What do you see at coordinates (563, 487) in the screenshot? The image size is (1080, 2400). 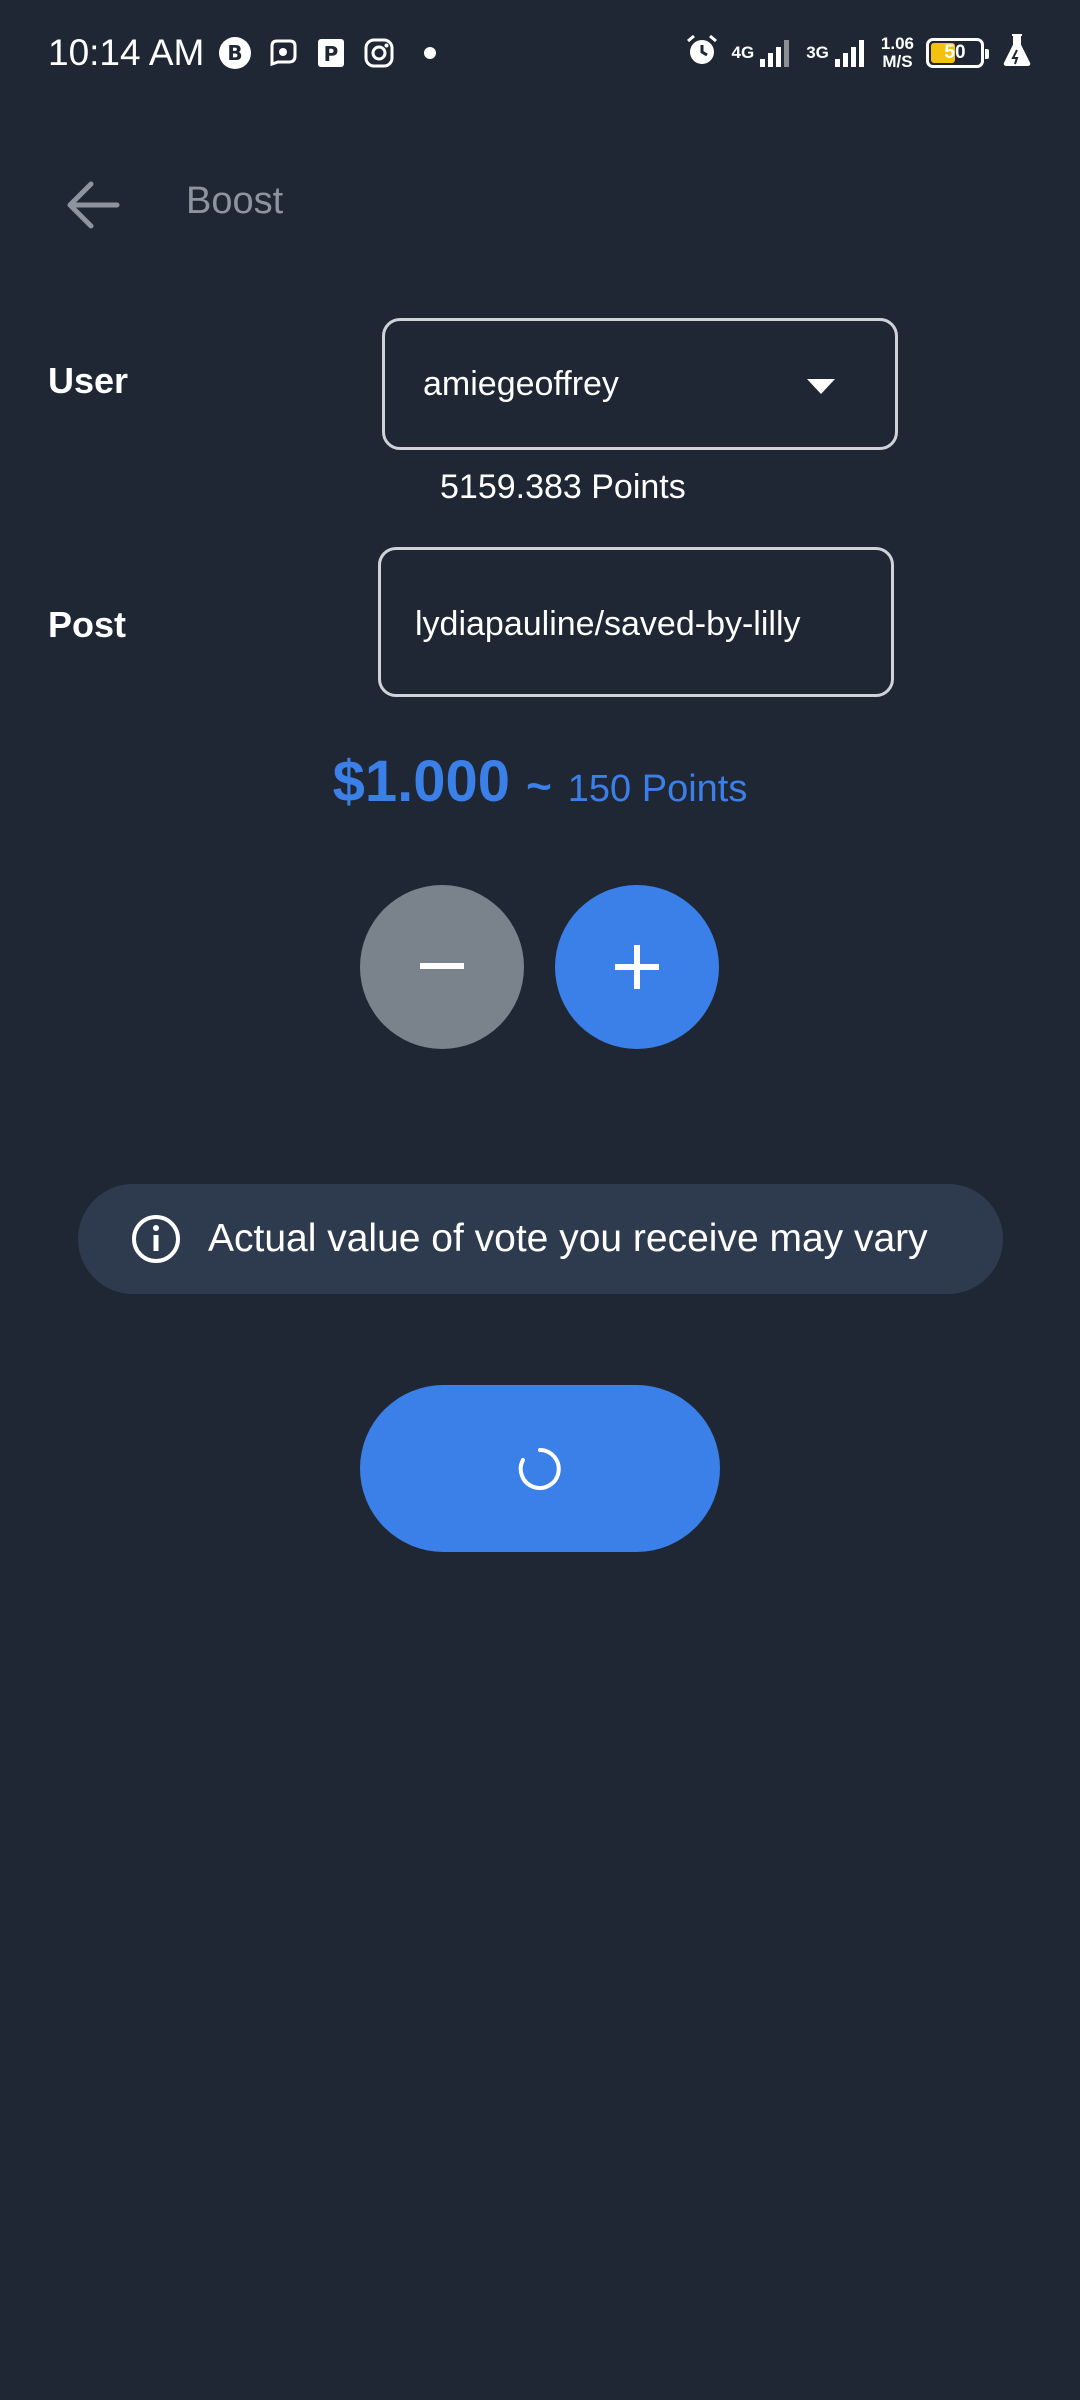 I see `points-balance: 5159.383 Points` at bounding box center [563, 487].